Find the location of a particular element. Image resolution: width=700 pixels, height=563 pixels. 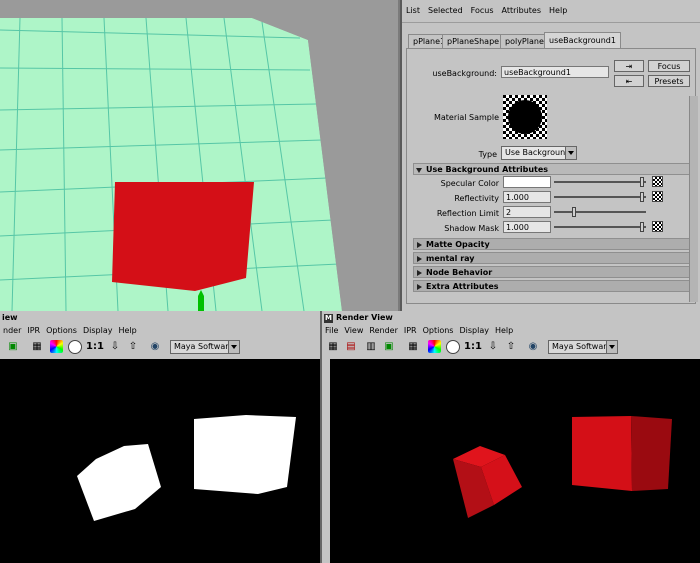

ae-menubar: List Selected Focus Attributes Help is located at coordinates (551, 11).